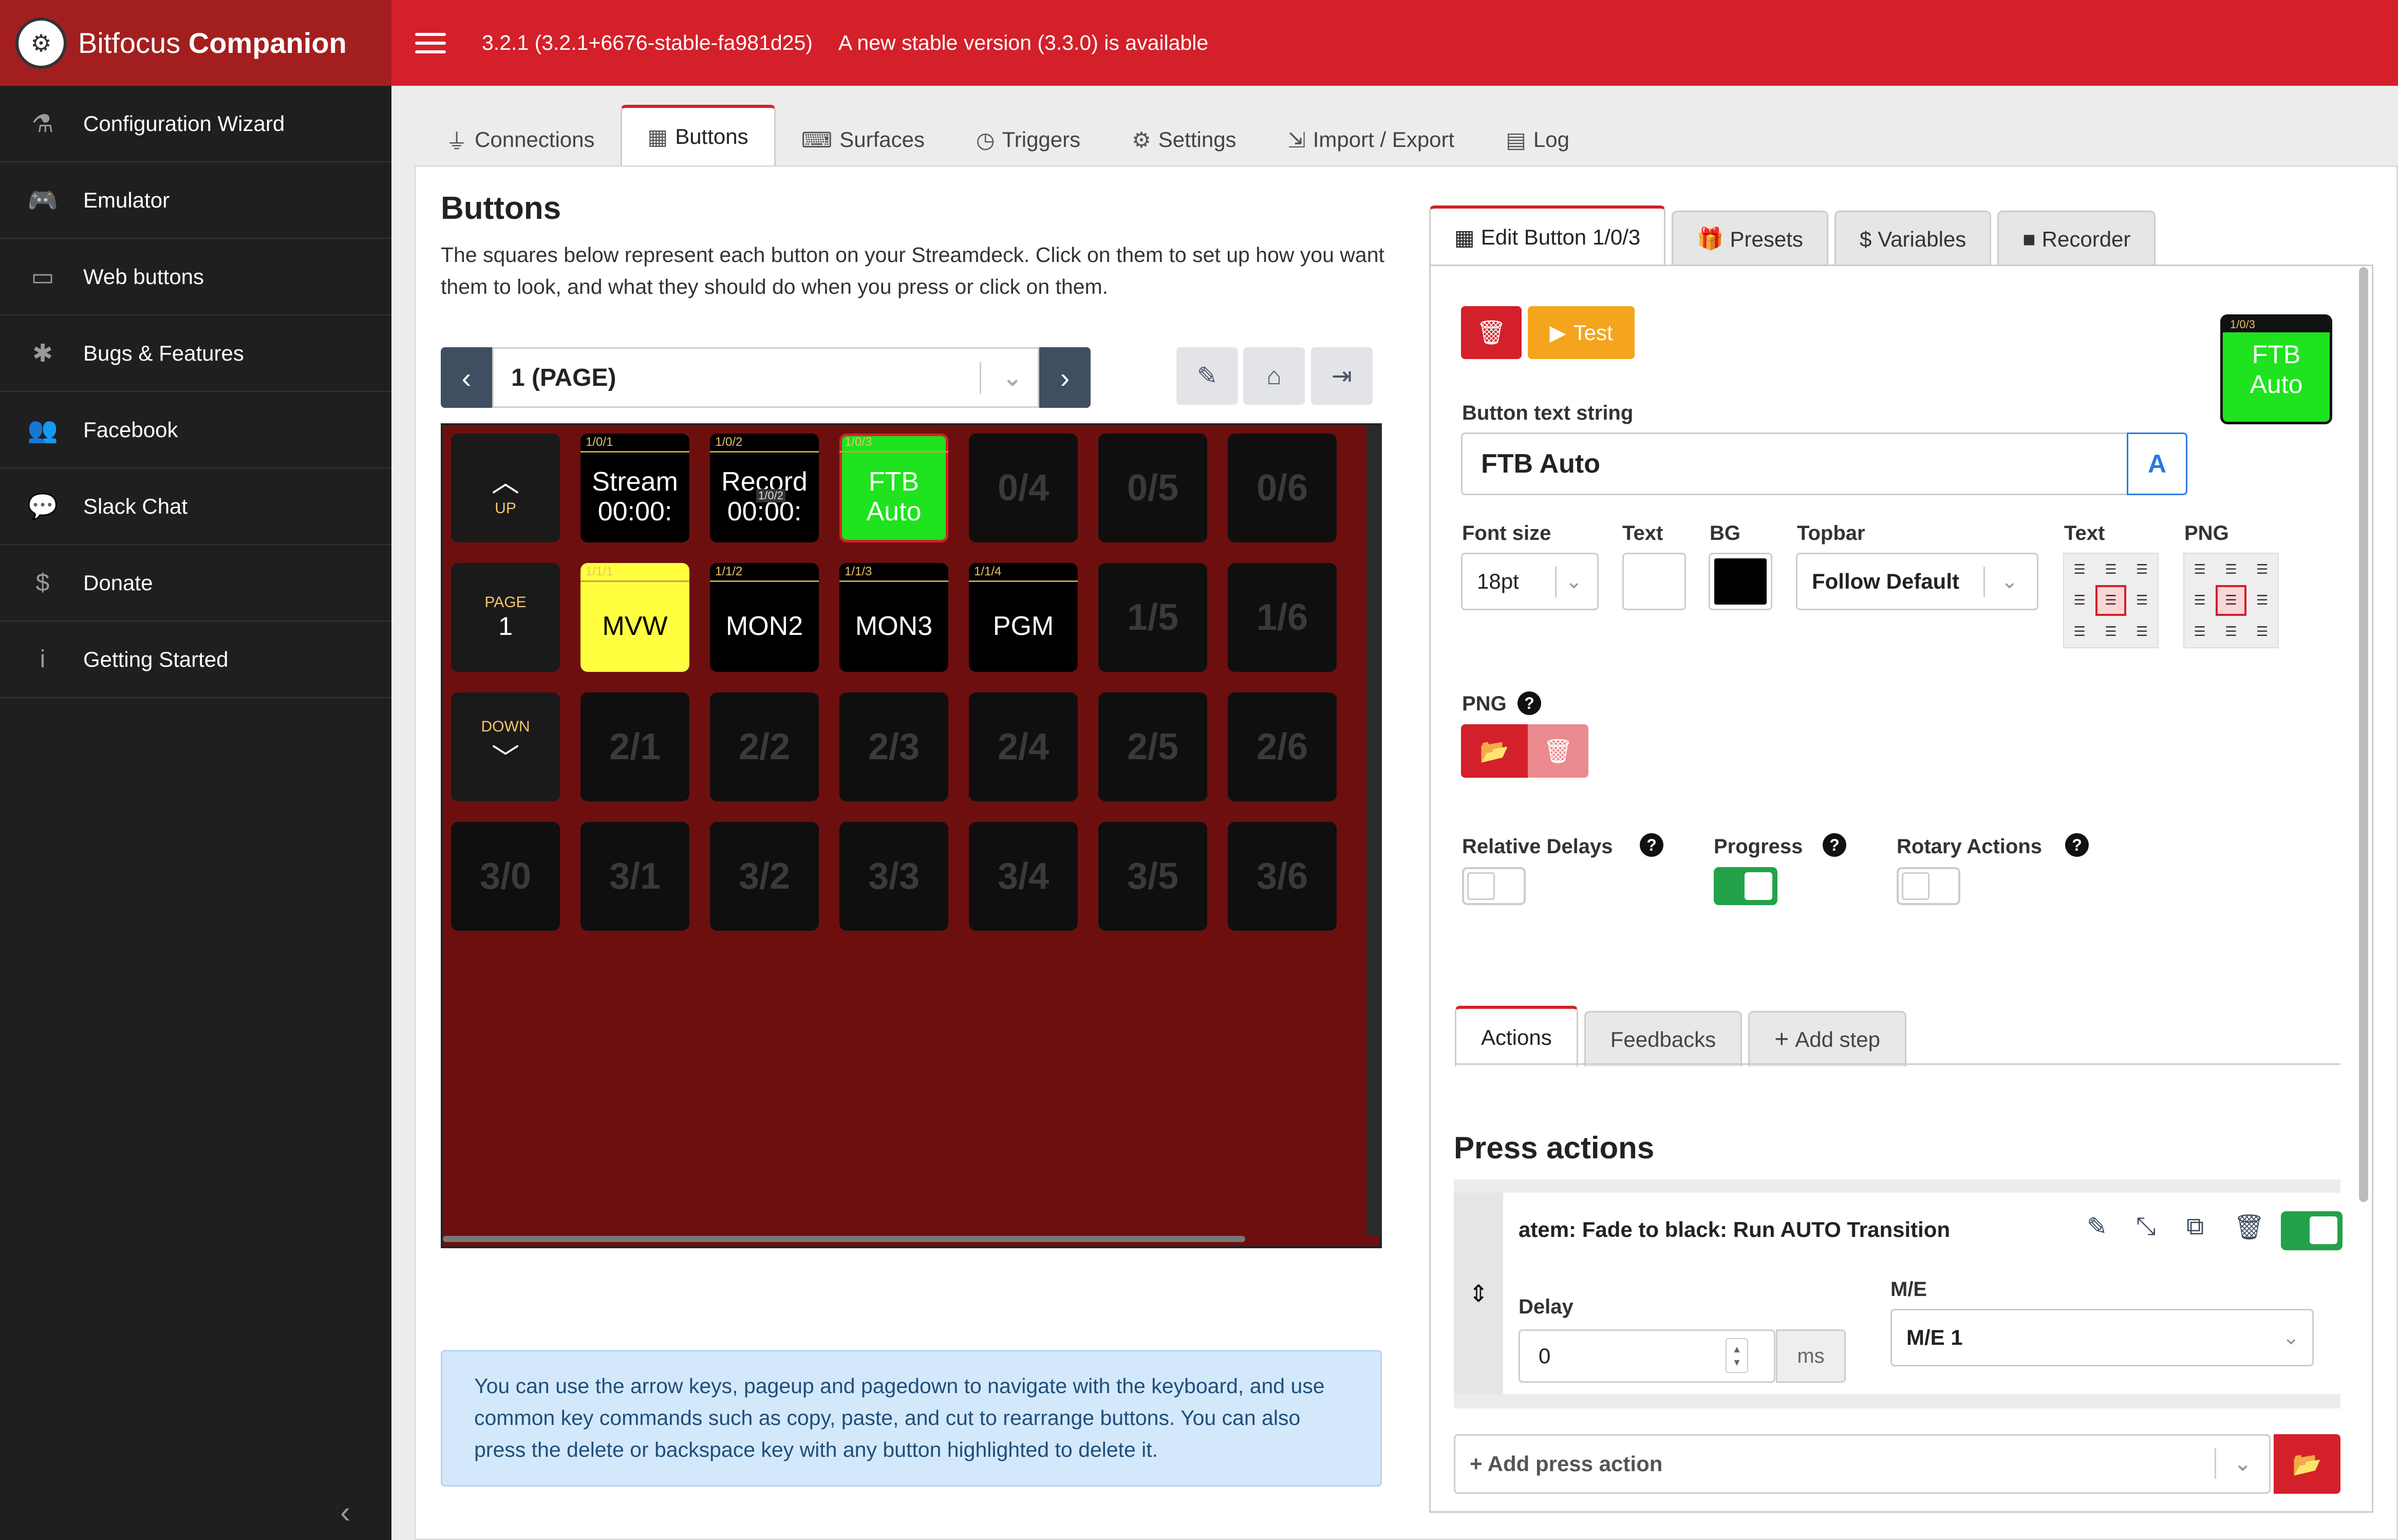 The width and height of the screenshot is (2398, 1540). I want to click on delay-input: 0 ▴ ▾ ms, so click(1682, 1356).